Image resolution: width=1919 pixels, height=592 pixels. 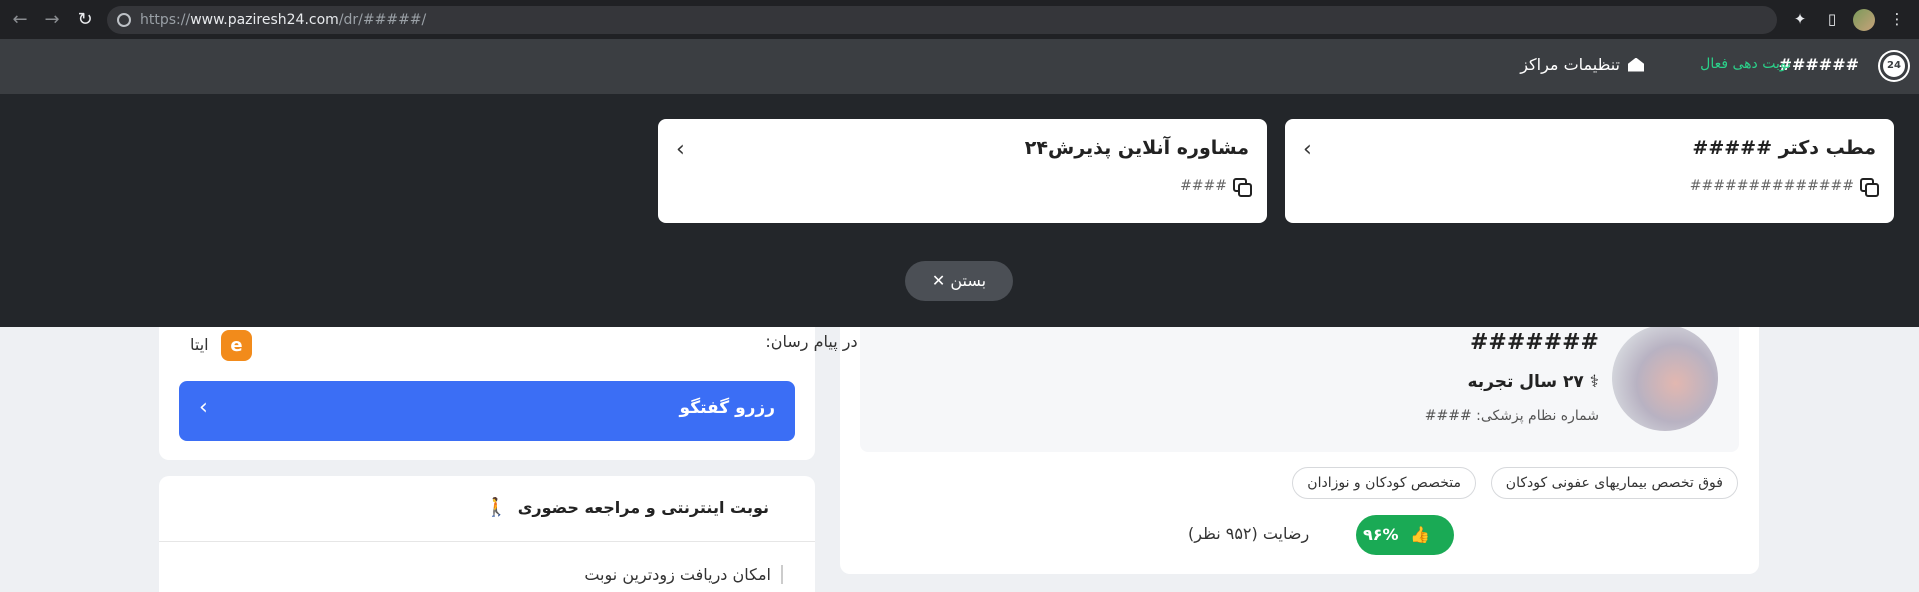 I want to click on book-chat-button: رزرو گفتگو ‹, so click(x=487, y=411).